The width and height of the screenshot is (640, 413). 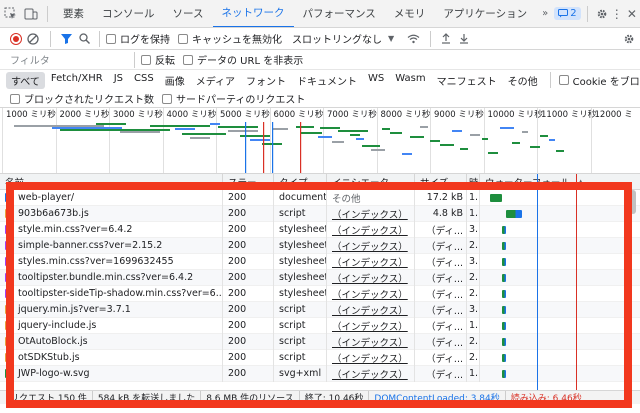 What do you see at coordinates (77, 80) in the screenshot?
I see `type-chip-1: Fetch/XHR` at bounding box center [77, 80].